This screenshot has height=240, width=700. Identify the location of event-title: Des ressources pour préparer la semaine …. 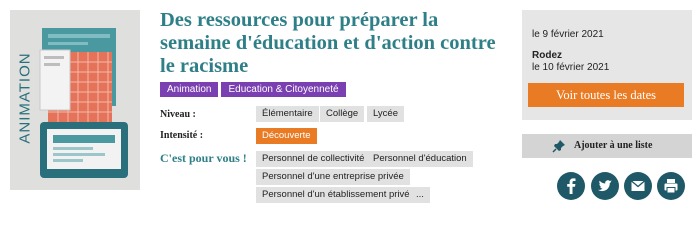
(335, 43).